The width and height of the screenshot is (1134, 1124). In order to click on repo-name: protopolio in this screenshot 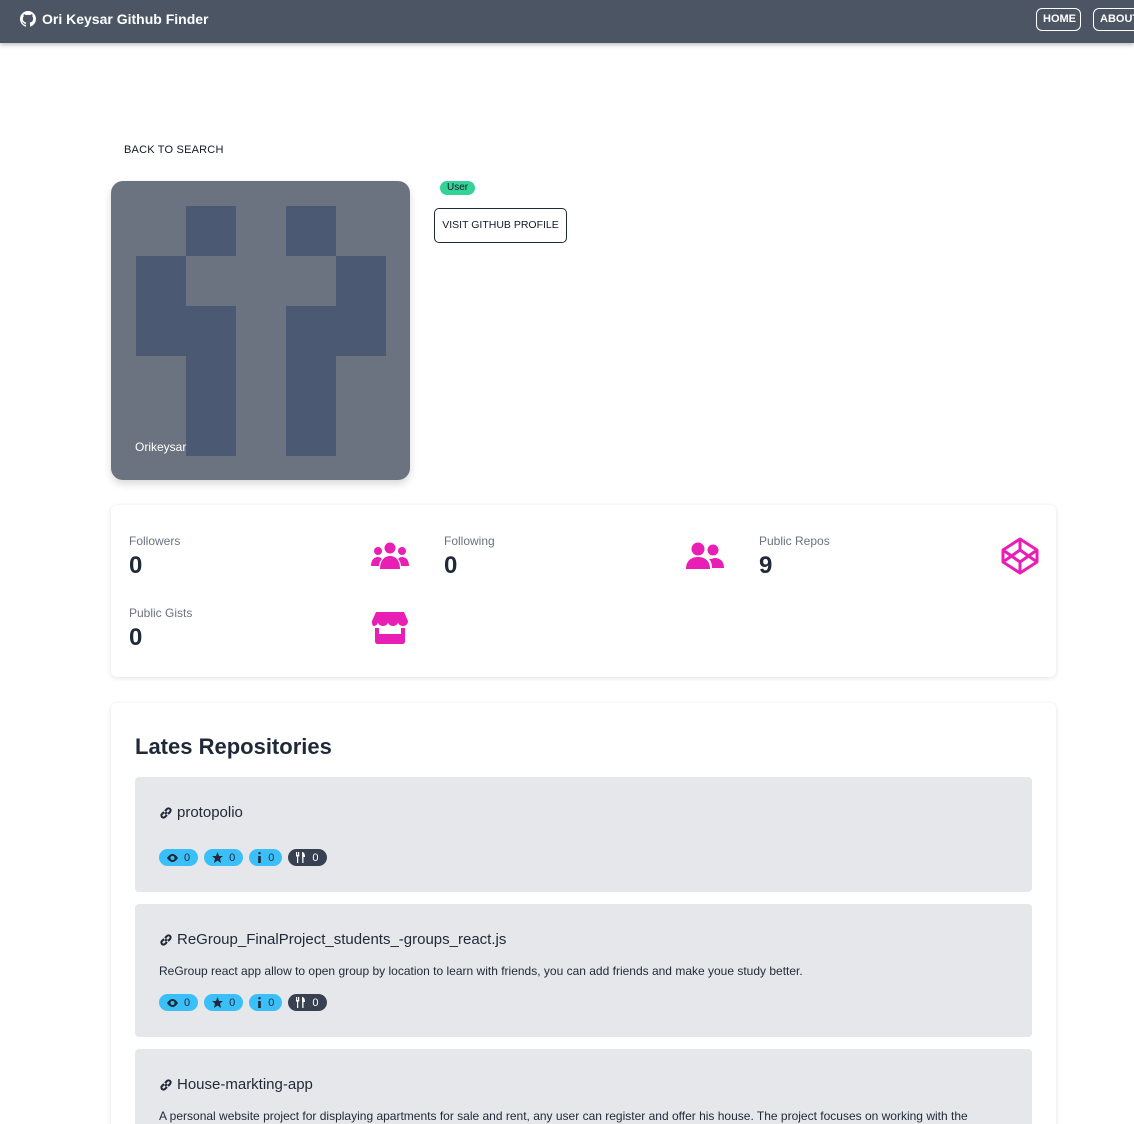, I will do `click(210, 812)`.